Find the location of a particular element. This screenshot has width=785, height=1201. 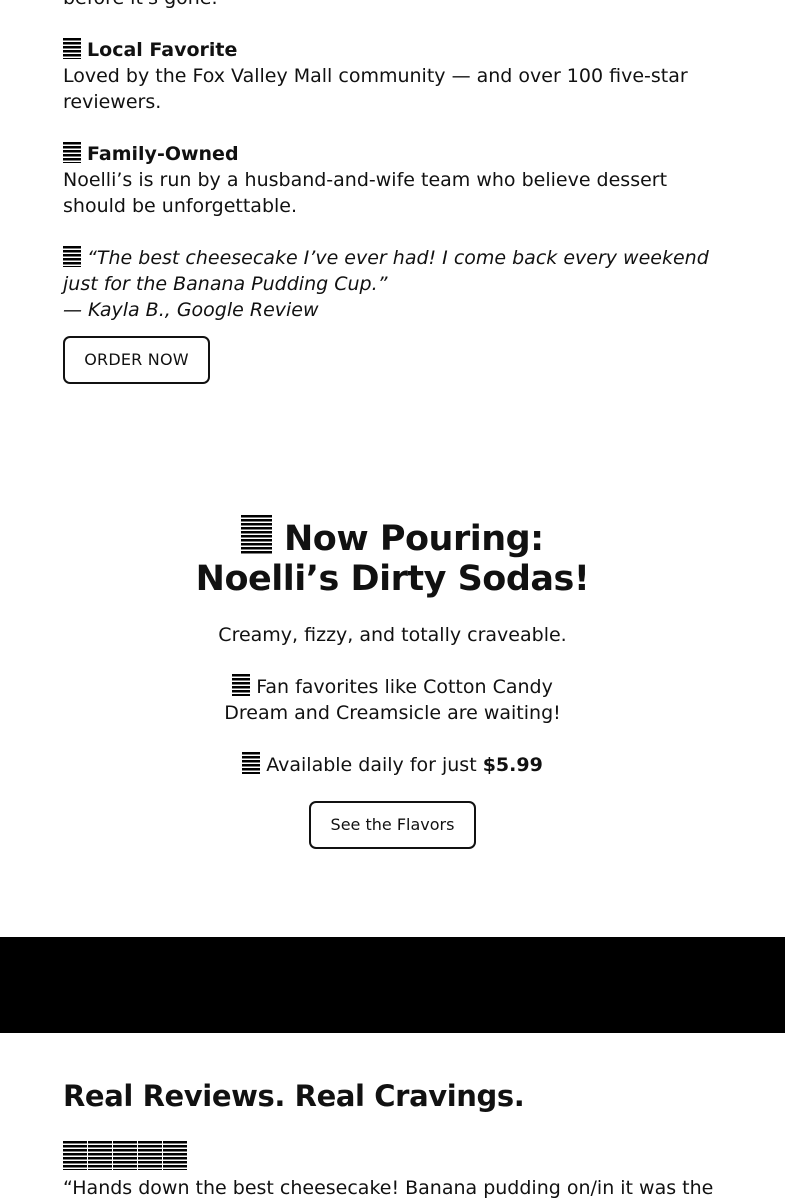

section-title: Now Pouring: Noelli’s Dirty Sodas! is located at coordinates (392, 557).